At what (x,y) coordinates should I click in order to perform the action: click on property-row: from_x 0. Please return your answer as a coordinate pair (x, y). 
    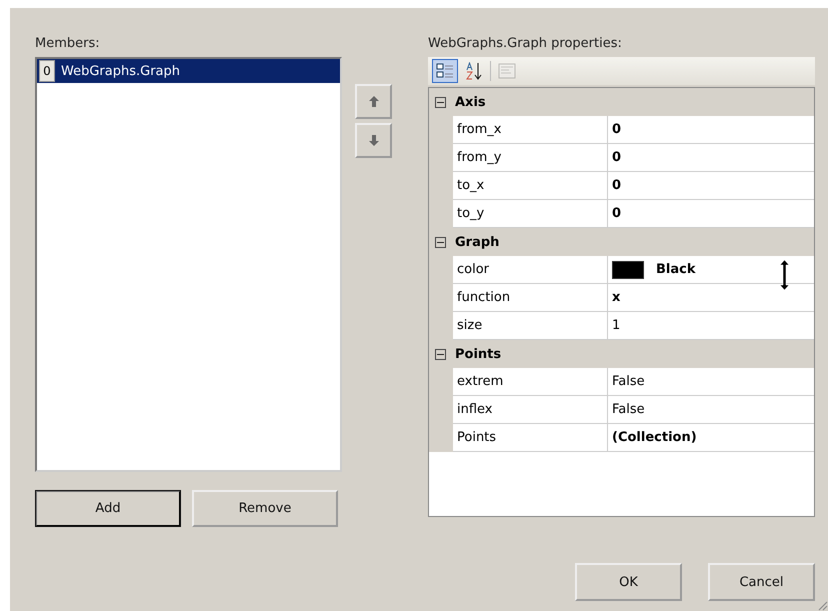
    Looking at the image, I should click on (621, 130).